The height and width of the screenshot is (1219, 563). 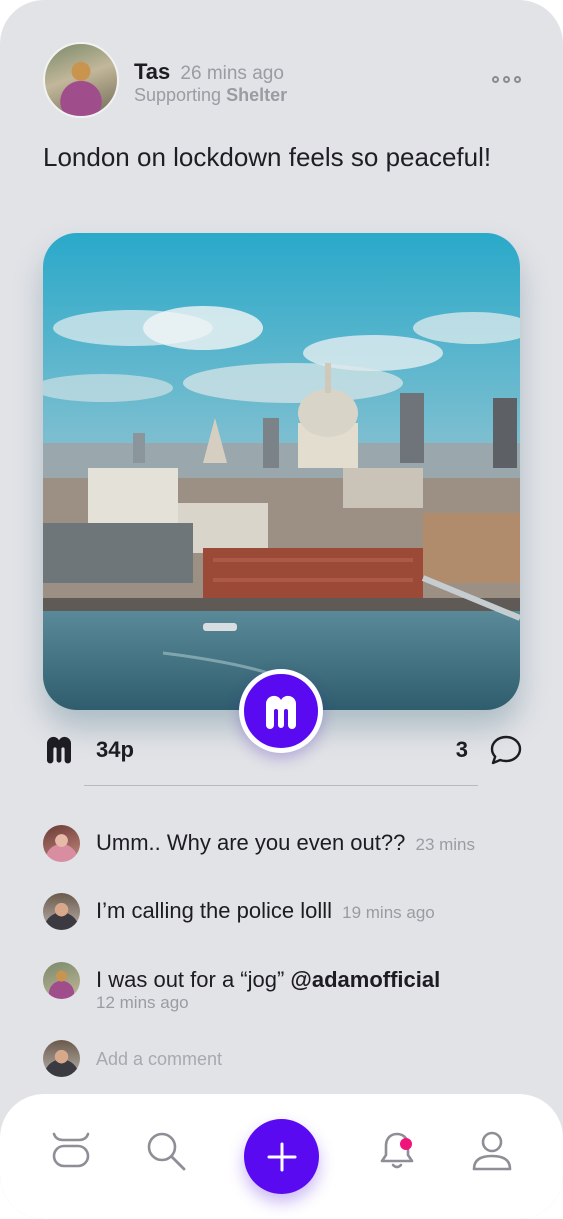 I want to click on divider, so click(x=281, y=785).